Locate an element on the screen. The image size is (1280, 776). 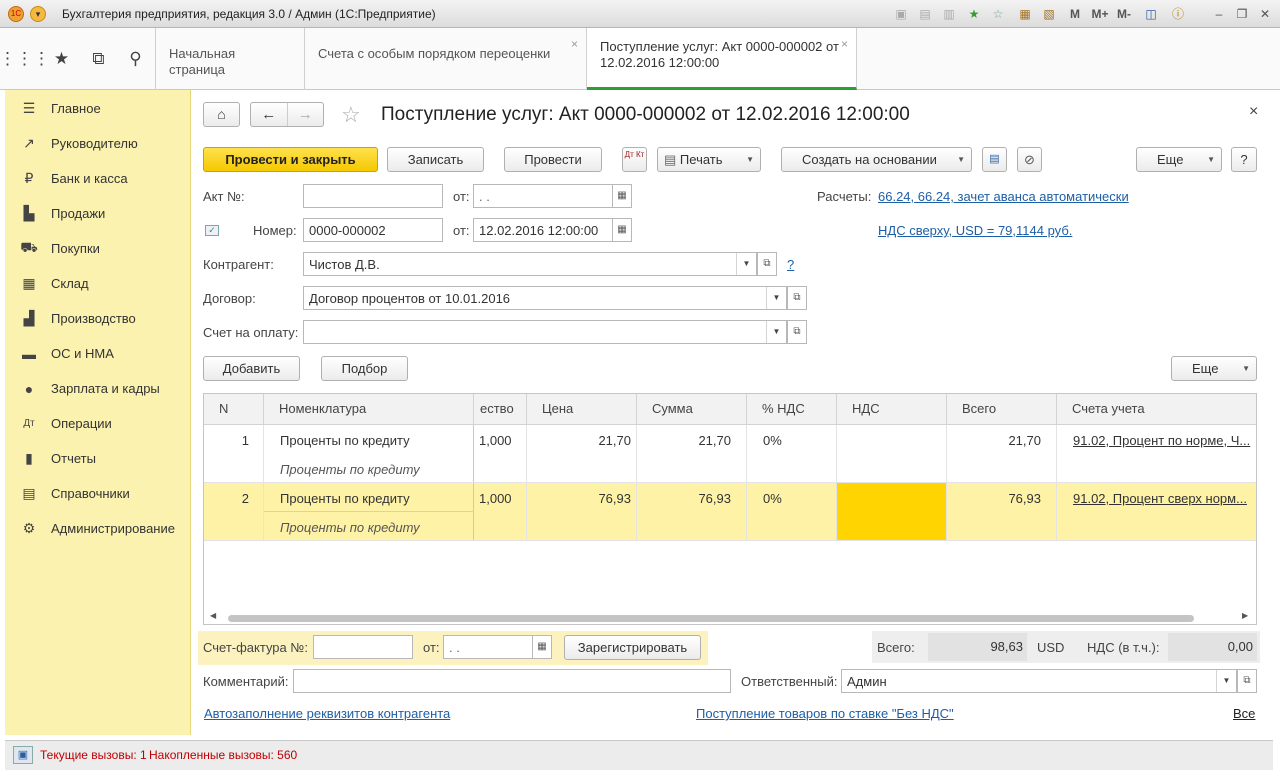
panels-tb-icon: ◫ is located at coordinates (1151, 14).